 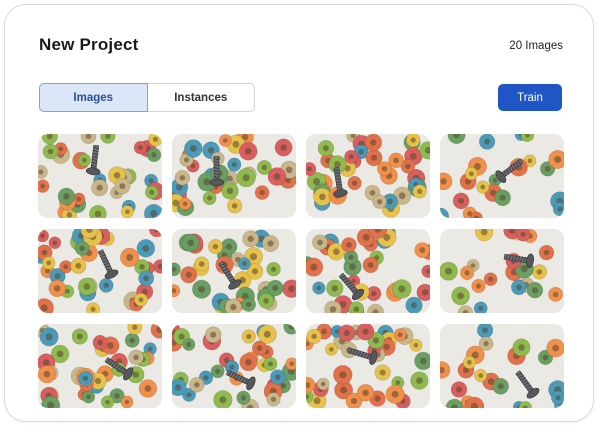 I want to click on image-count: 20 Images, so click(x=536, y=46).